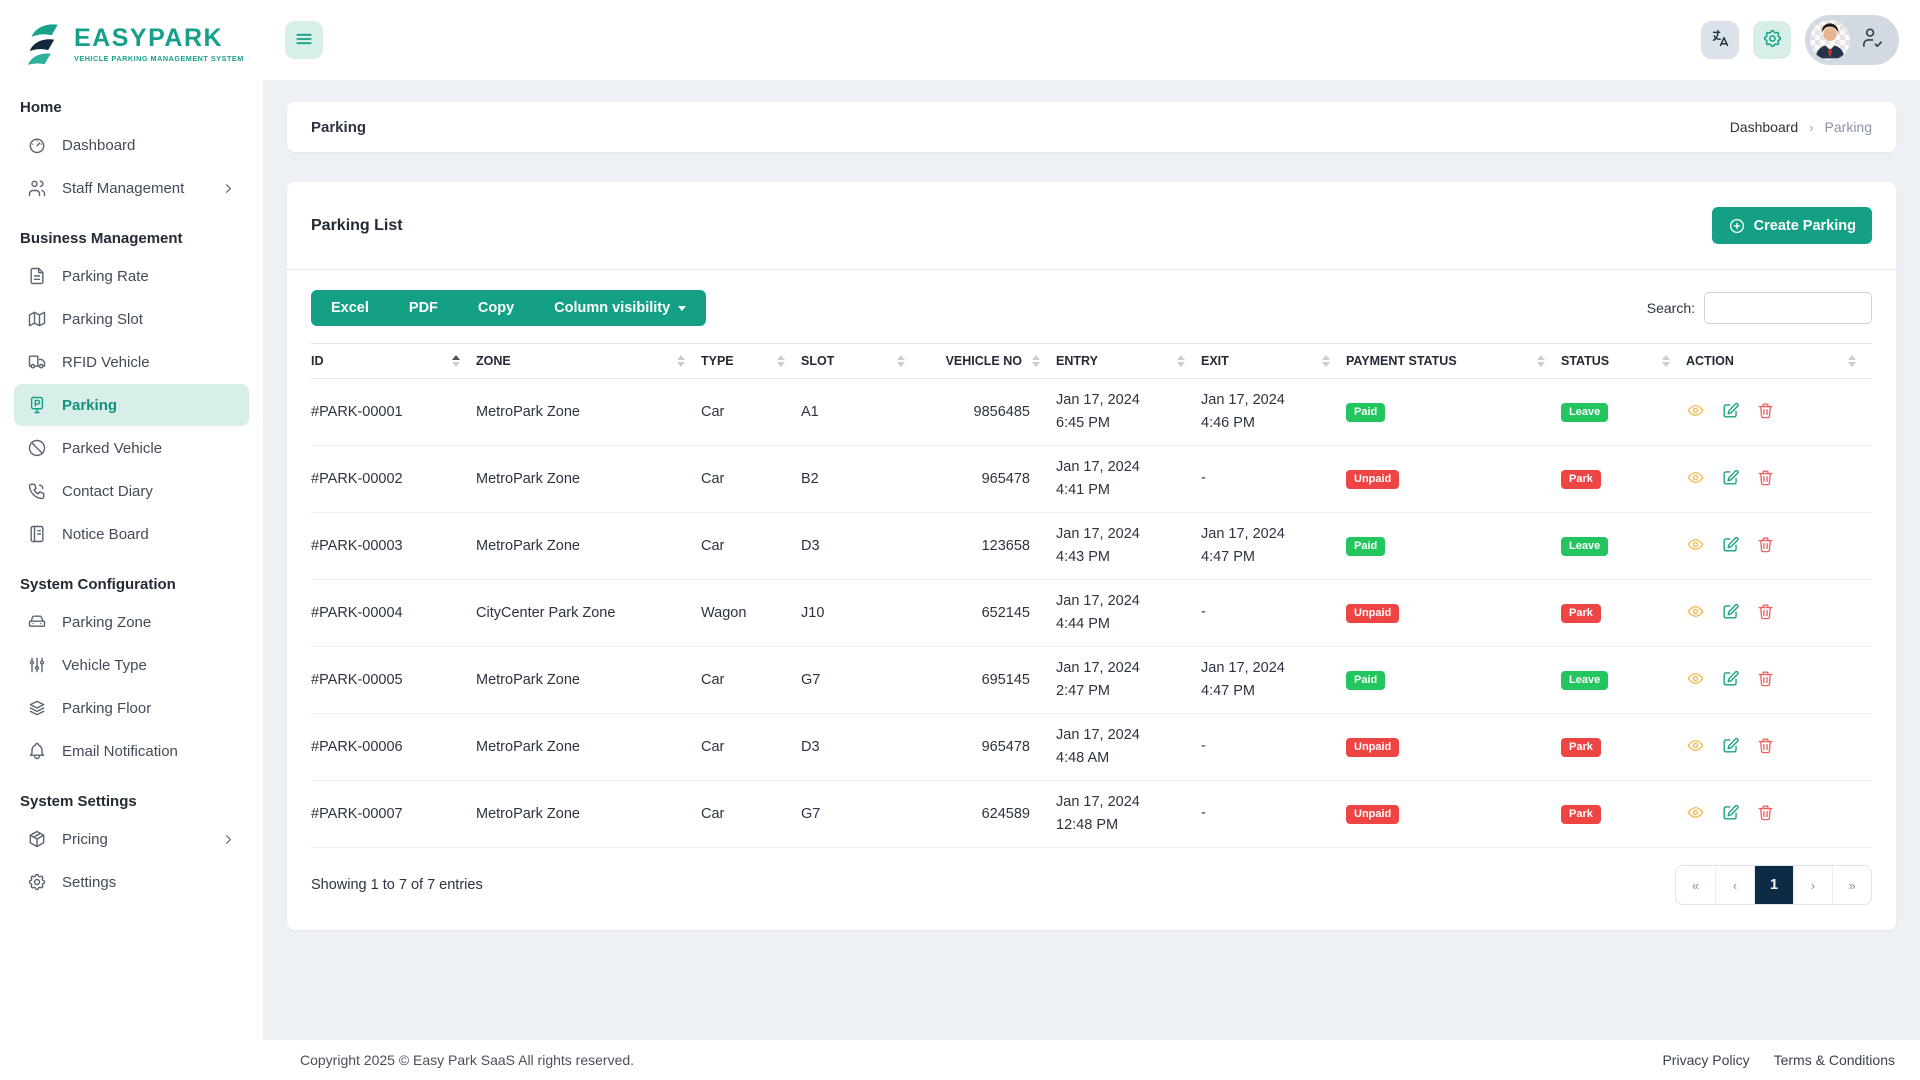 Image resolution: width=1920 pixels, height=1080 pixels. Describe the element at coordinates (131, 665) in the screenshot. I see `sidebar-item-vehicle-type: Vehicle Type` at that location.